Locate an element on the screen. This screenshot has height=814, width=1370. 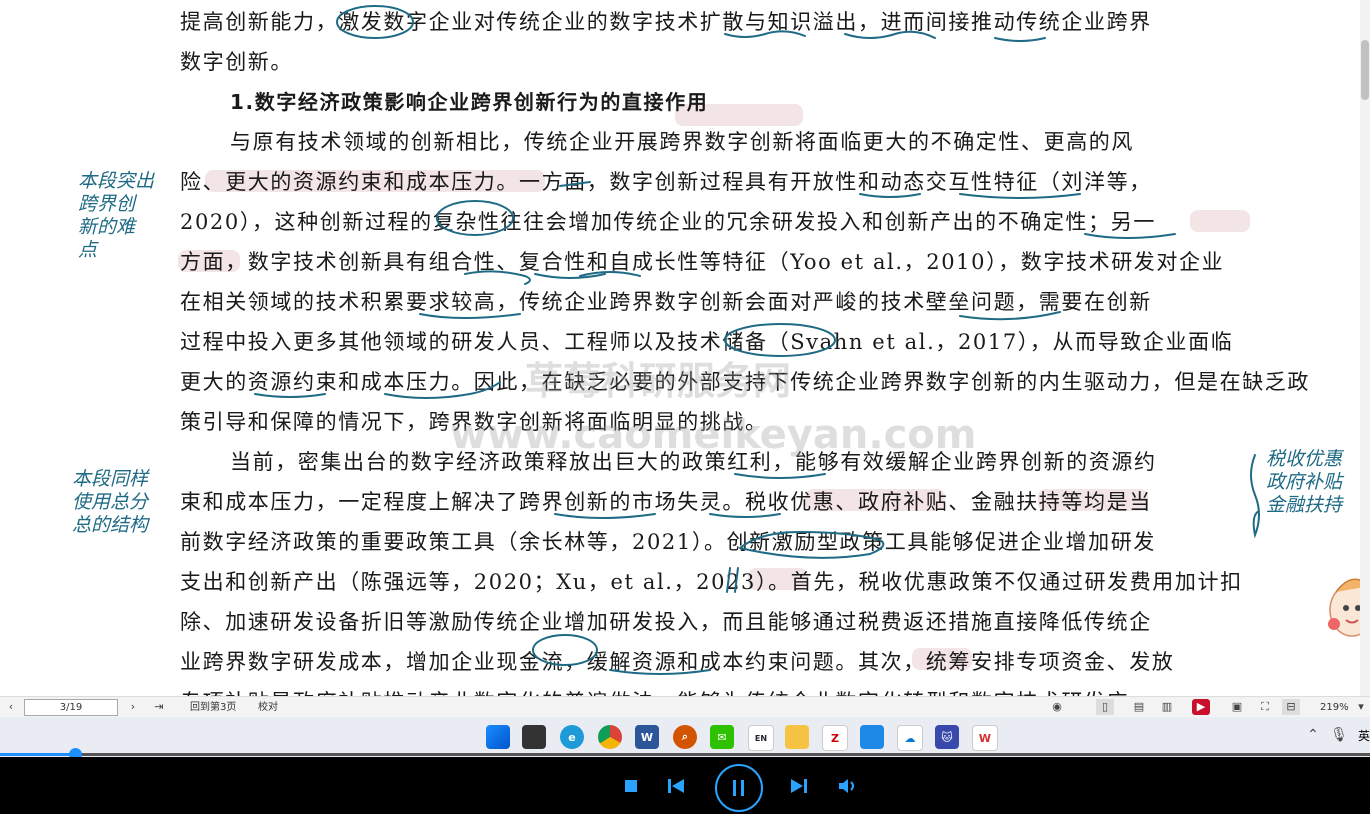
zotero-app-icon: Z is located at coordinates (835, 738).